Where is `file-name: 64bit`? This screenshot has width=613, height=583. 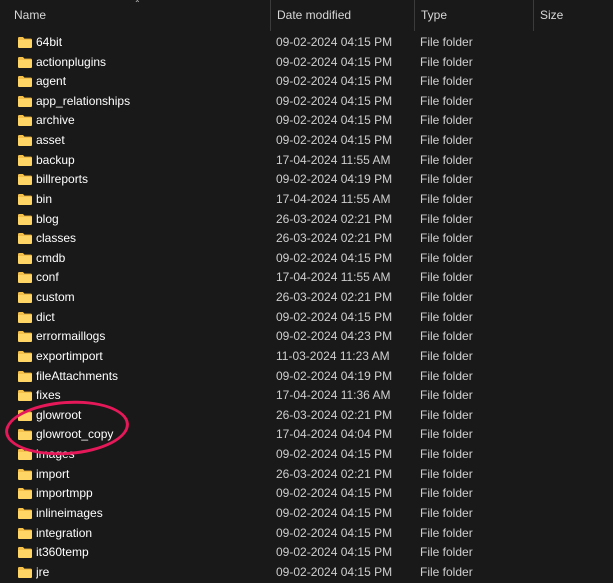
file-name: 64bit is located at coordinates (49, 42).